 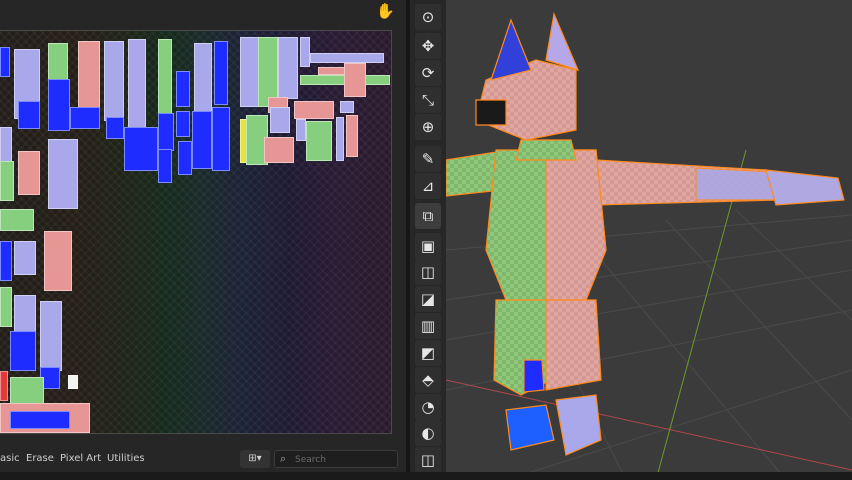 What do you see at coordinates (40, 458) in the screenshot?
I see `tab-erase: Erase` at bounding box center [40, 458].